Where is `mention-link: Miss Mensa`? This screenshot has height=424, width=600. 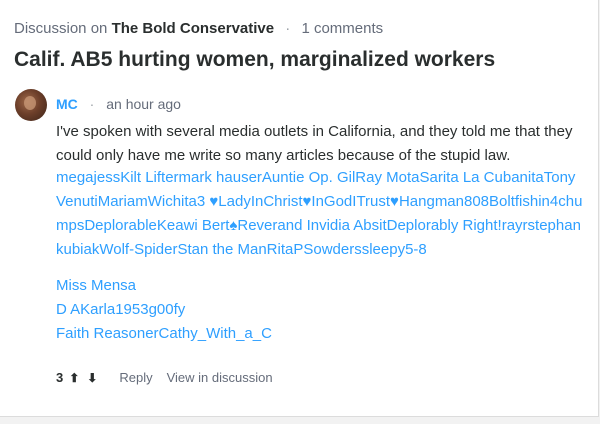
mention-link: Miss Mensa is located at coordinates (321, 286).